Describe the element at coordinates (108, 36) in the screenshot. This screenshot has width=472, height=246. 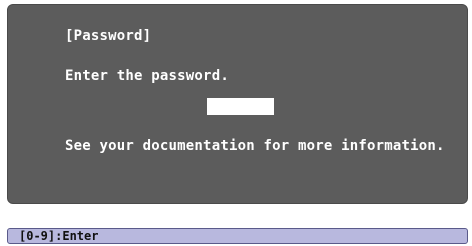
I see `dialog-title: [Password]` at that location.